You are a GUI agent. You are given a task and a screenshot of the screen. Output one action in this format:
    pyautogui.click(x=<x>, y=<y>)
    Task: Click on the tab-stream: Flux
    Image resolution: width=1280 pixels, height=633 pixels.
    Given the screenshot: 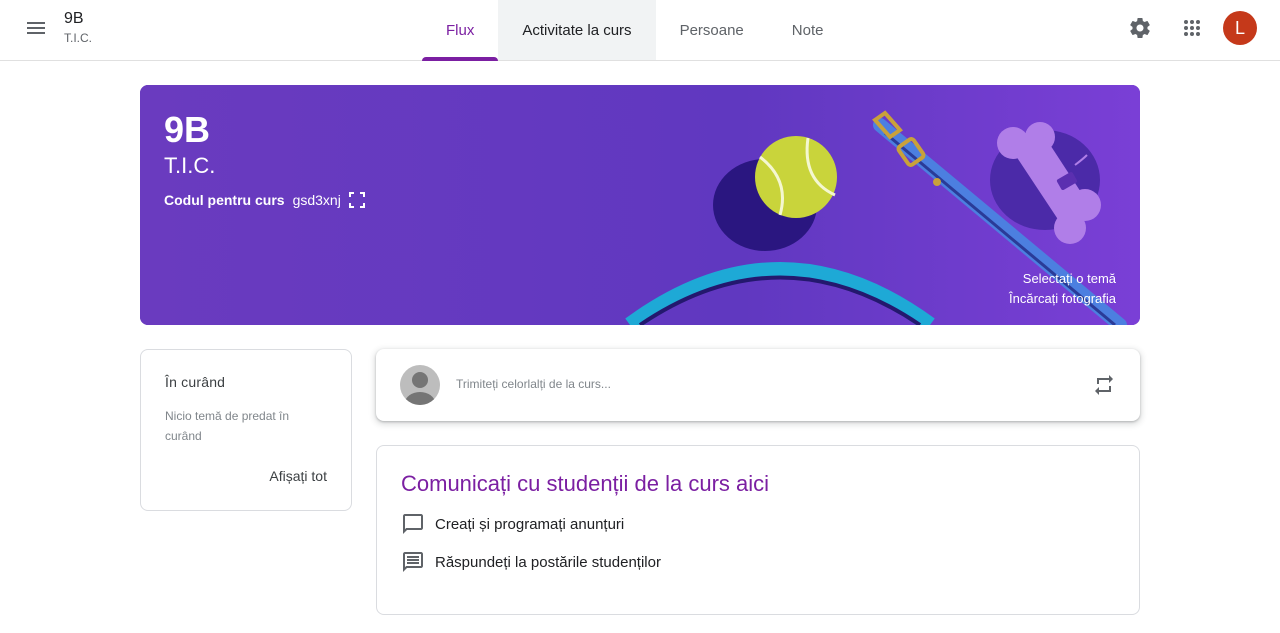 What is the action you would take?
    pyautogui.click(x=460, y=30)
    